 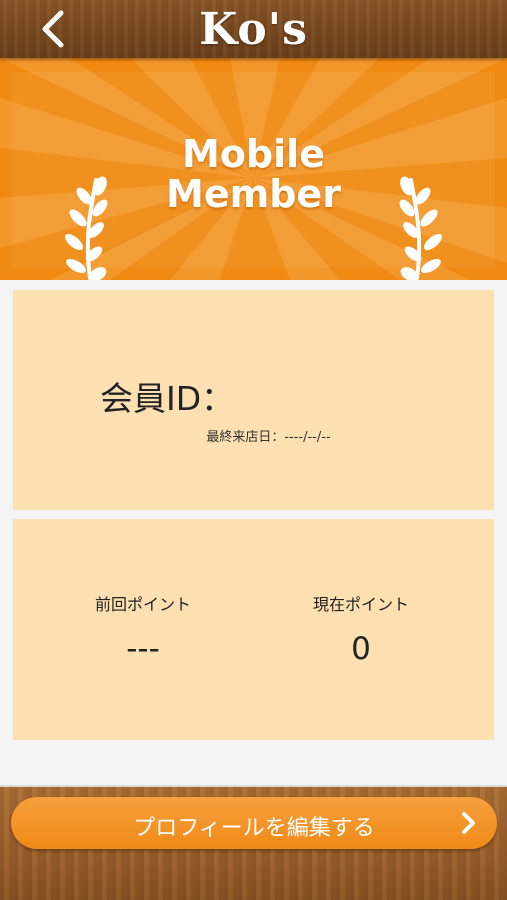 I want to click on edit-profile-button: プロフィールを編集する, so click(x=254, y=823).